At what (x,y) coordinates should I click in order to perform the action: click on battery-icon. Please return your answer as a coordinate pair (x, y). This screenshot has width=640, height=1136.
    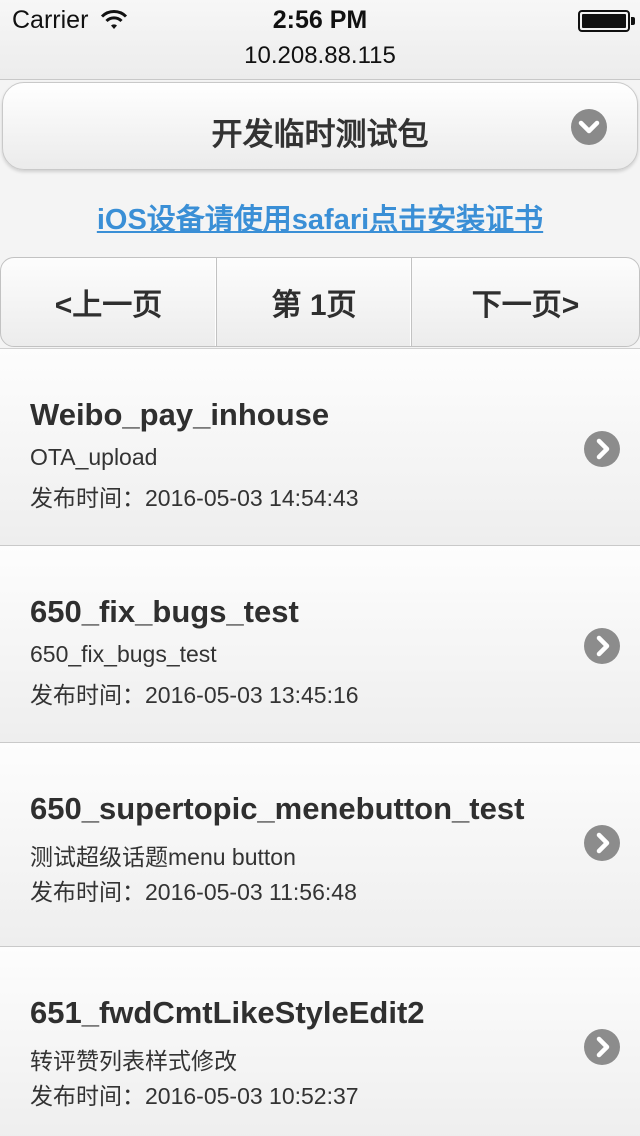
    Looking at the image, I should click on (606, 21).